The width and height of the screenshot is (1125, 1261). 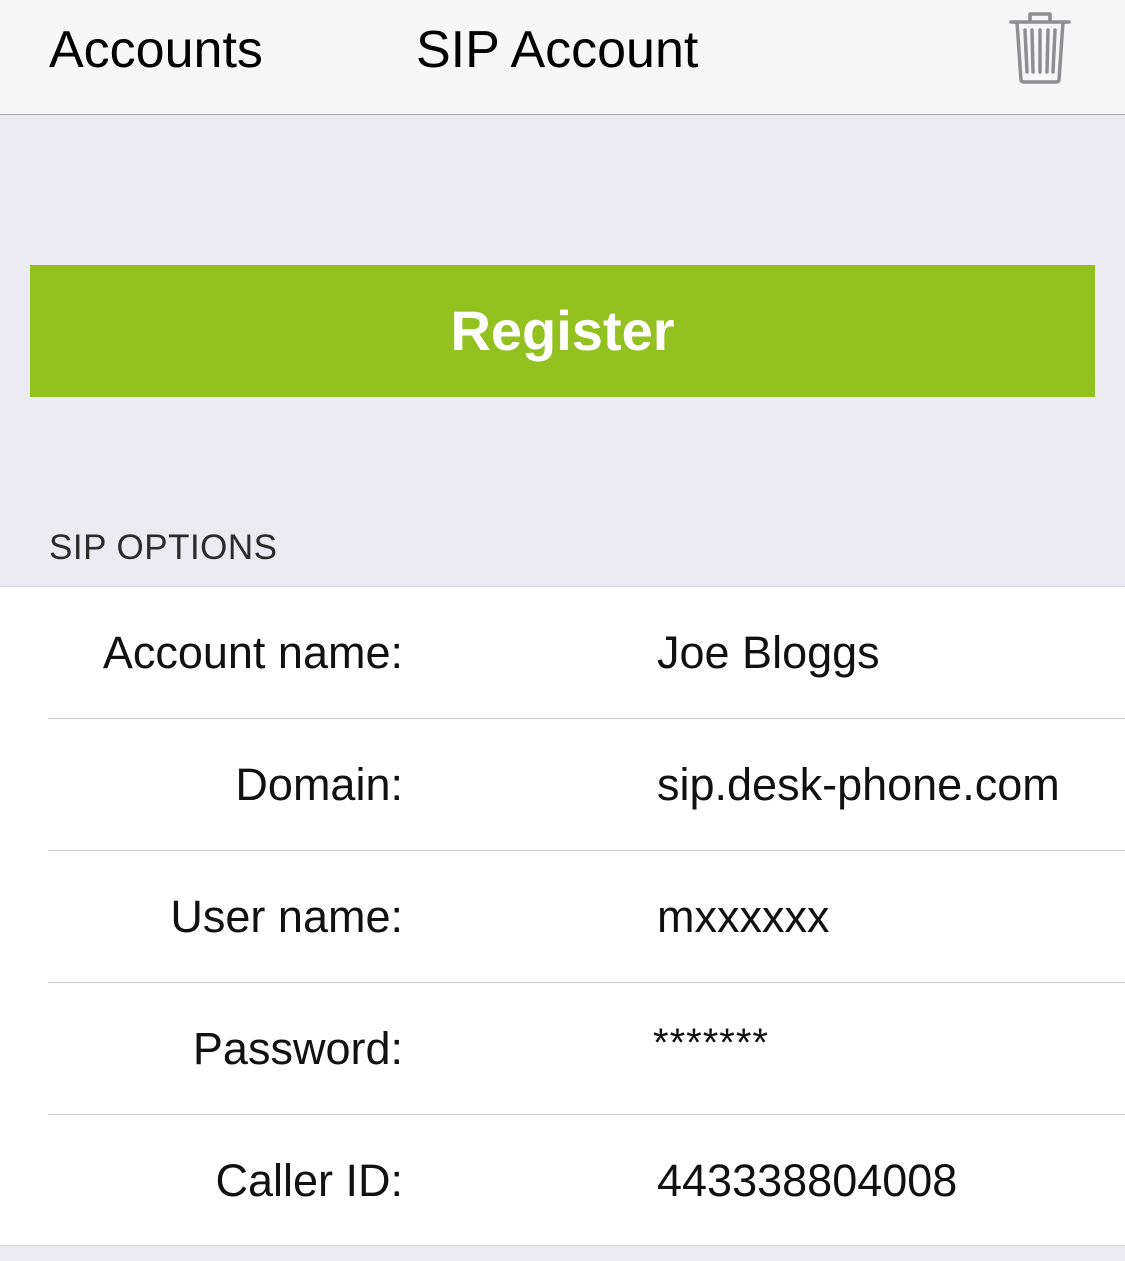 What do you see at coordinates (557, 50) in the screenshot?
I see `page-title: SIP Account` at bounding box center [557, 50].